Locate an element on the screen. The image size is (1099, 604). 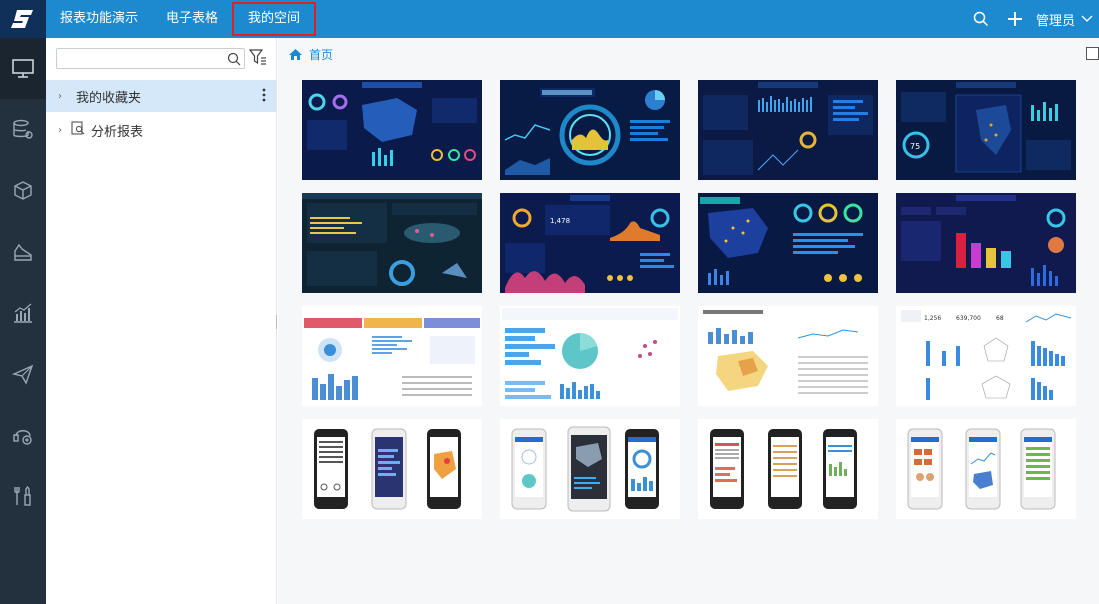
tree-item-analysis-reports: › 分析报表 is located at coordinates (161, 130).